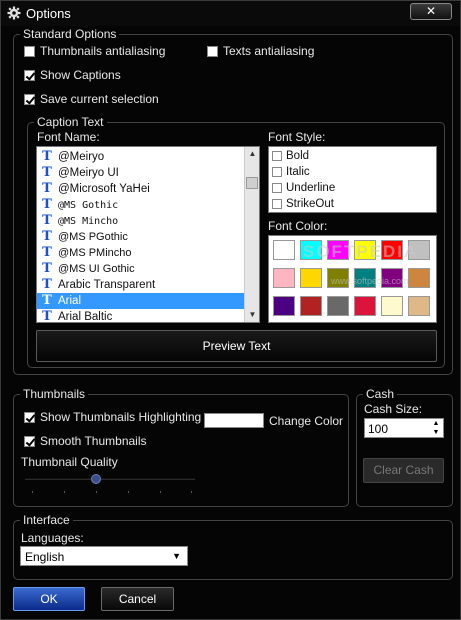  What do you see at coordinates (107, 285) in the screenshot?
I see `font-item-label: Arabic Transparent` at bounding box center [107, 285].